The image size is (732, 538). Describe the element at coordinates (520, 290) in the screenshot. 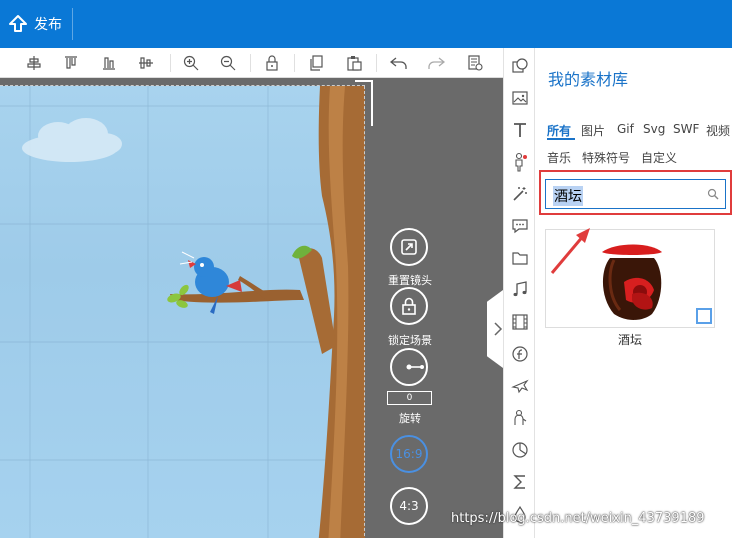

I see `music-icon` at that location.